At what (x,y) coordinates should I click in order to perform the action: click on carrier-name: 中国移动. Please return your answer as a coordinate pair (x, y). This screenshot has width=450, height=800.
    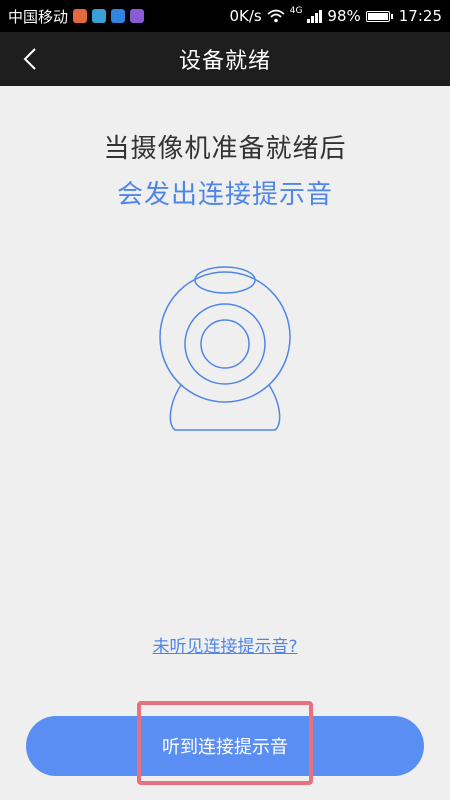
    Looking at the image, I should click on (38, 16).